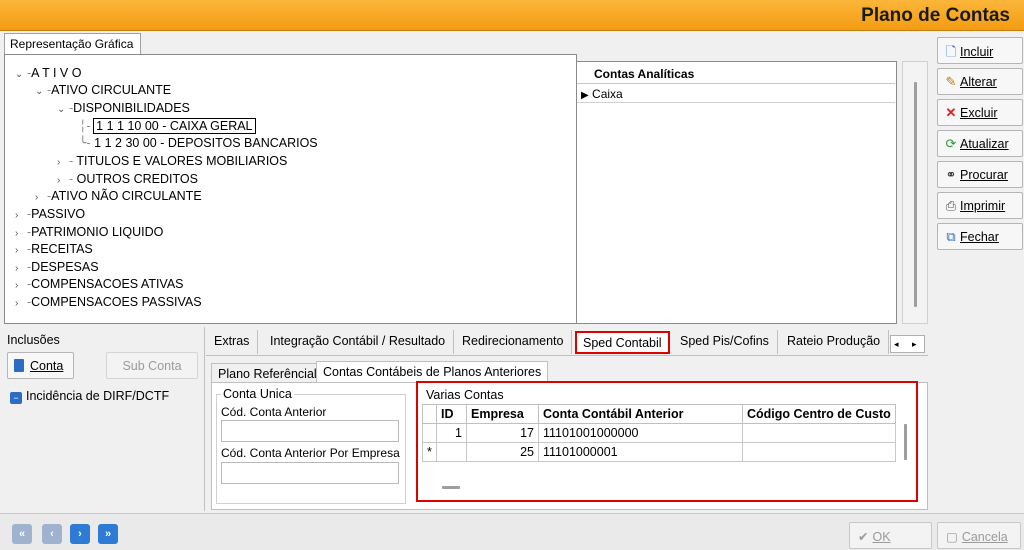 The height and width of the screenshot is (550, 1024). Describe the element at coordinates (935, 15) in the screenshot. I see `window-title: Plano de Contas` at that location.